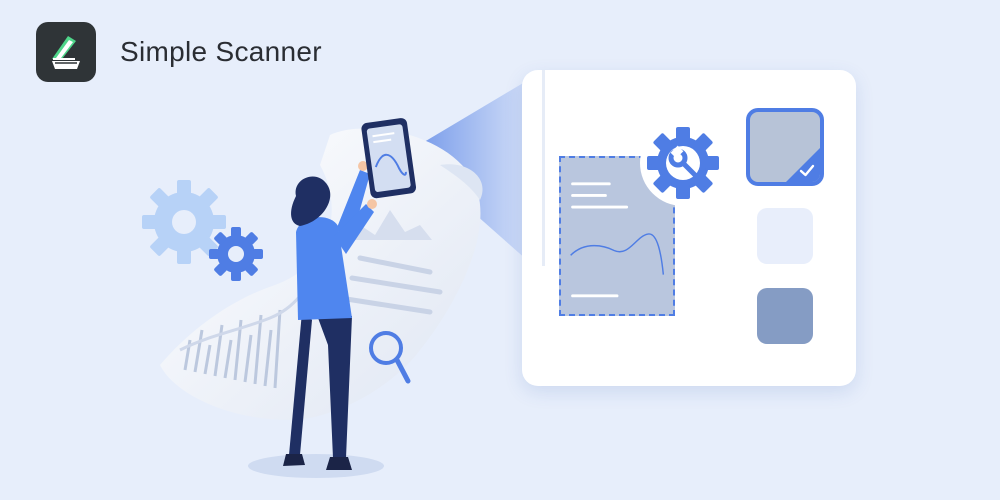  Describe the element at coordinates (785, 236) in the screenshot. I see `color-option-light` at that location.